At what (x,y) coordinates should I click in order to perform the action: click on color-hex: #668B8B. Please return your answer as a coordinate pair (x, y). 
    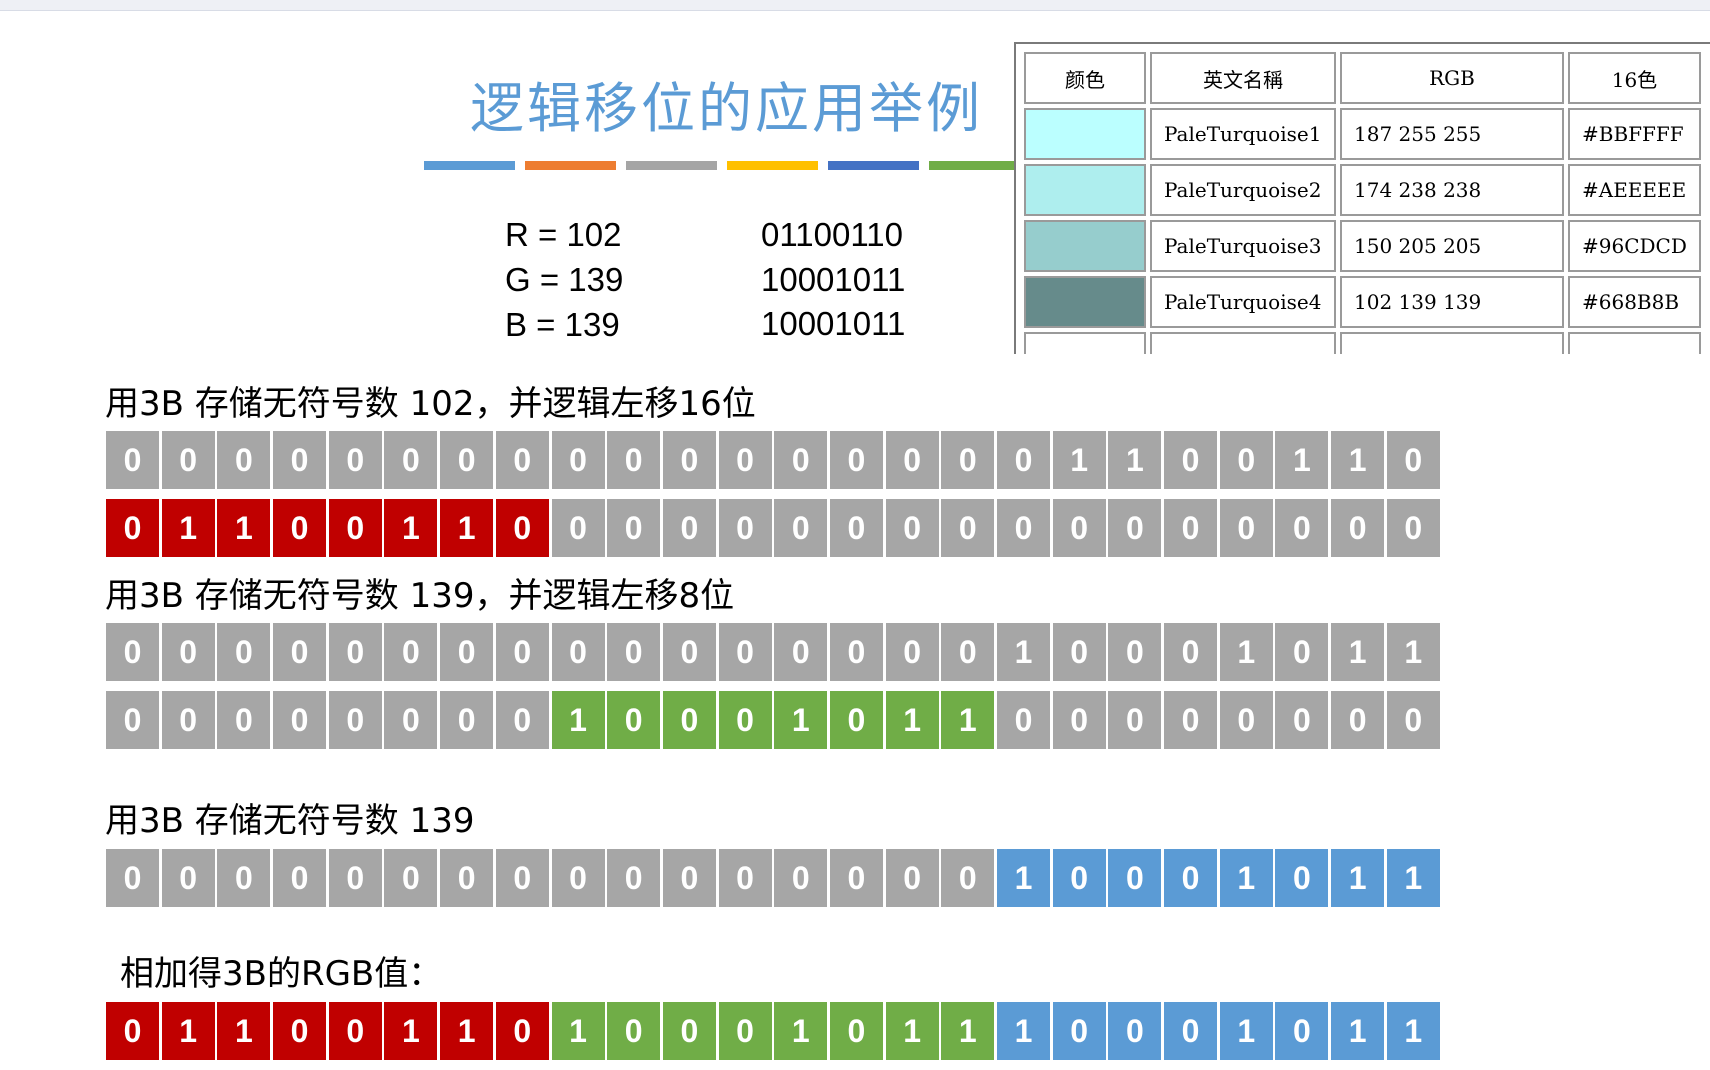
    Looking at the image, I should click on (1634, 302).